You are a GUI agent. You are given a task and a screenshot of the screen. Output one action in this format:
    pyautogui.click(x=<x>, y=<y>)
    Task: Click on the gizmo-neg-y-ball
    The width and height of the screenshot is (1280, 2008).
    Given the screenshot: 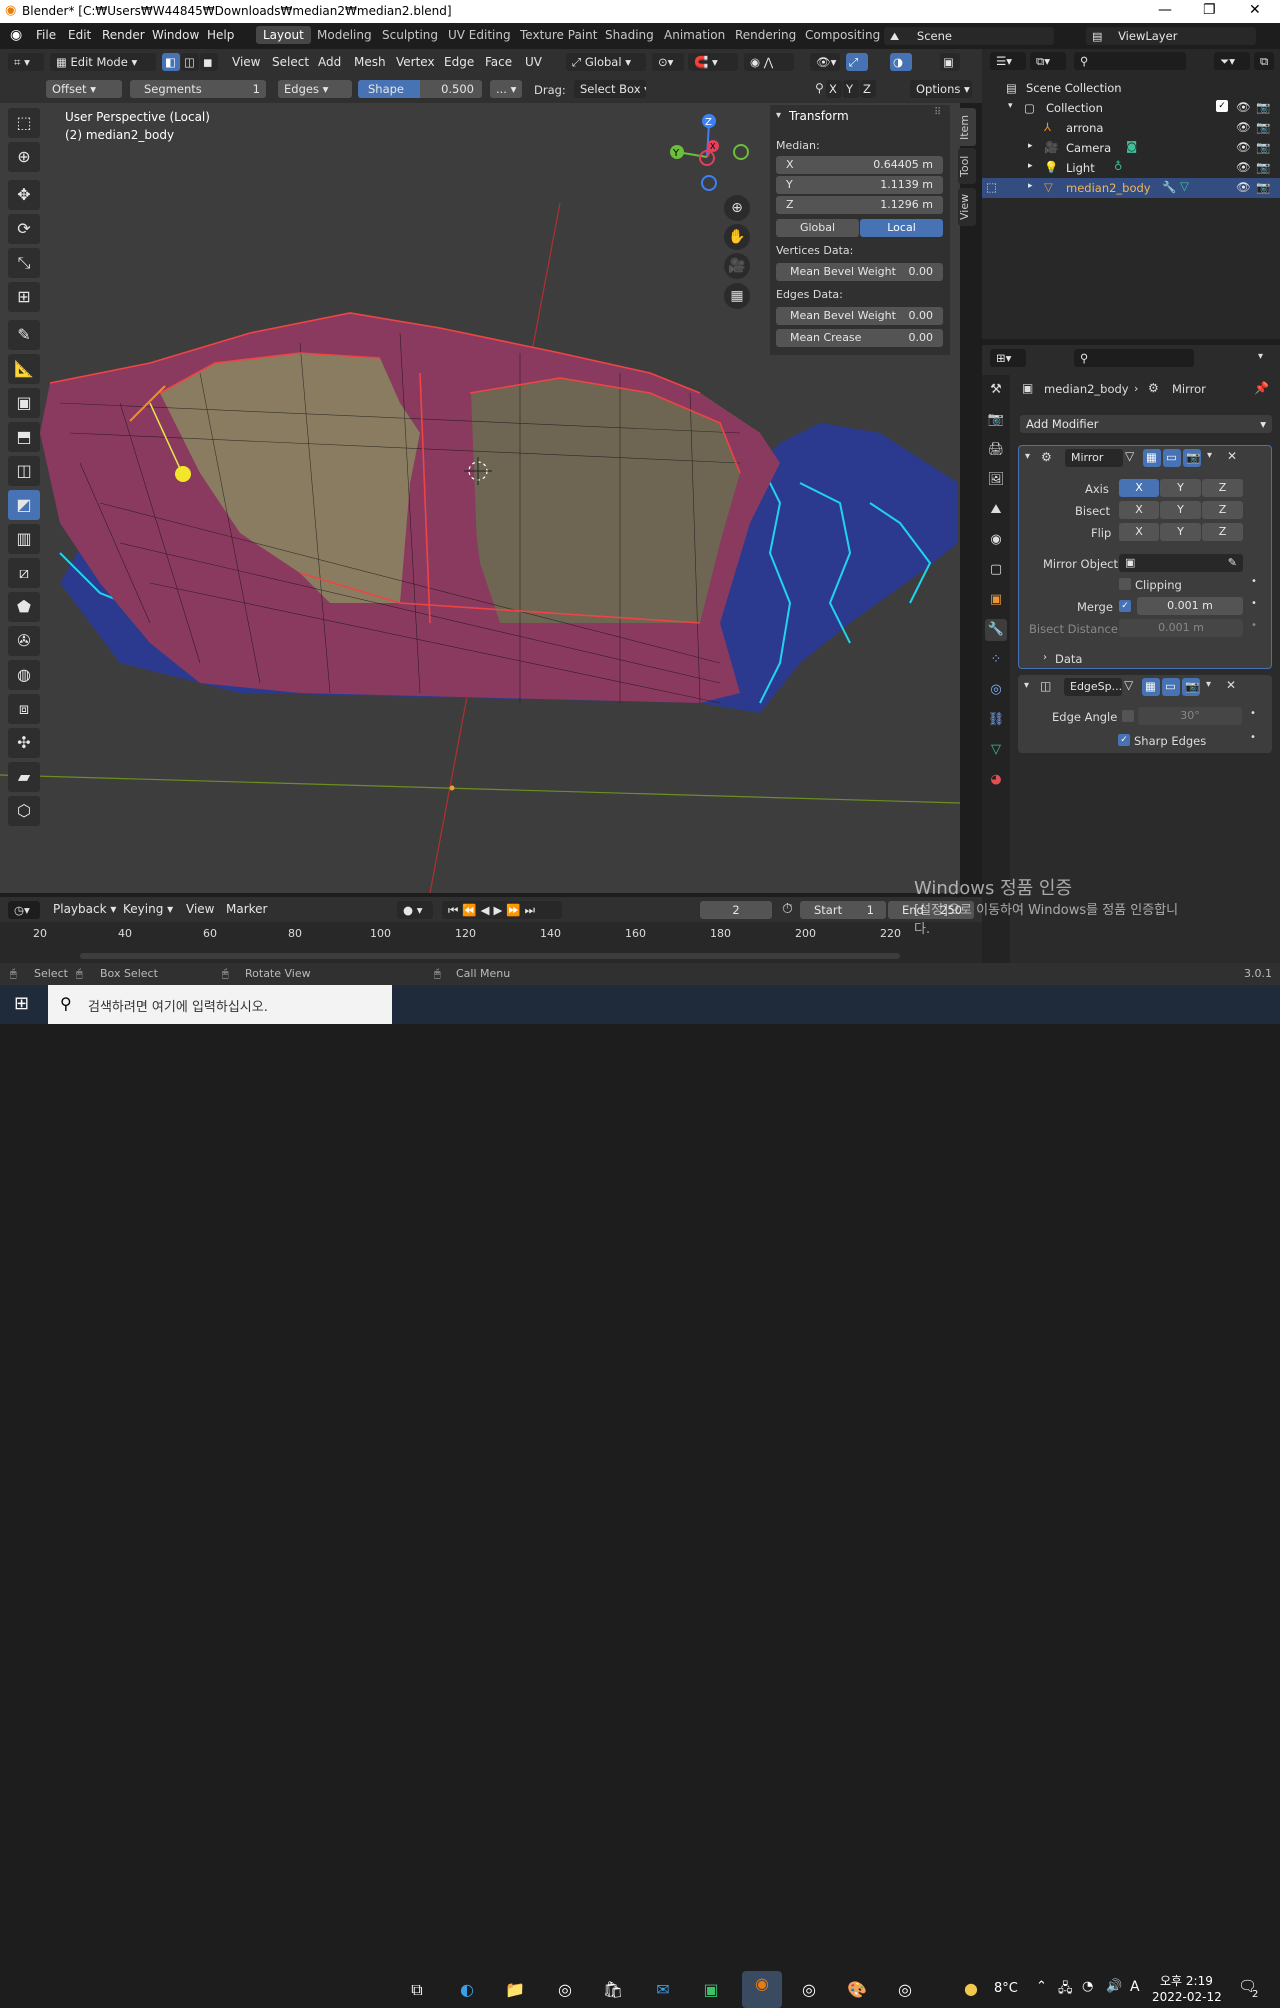 What is the action you would take?
    pyautogui.click(x=741, y=152)
    